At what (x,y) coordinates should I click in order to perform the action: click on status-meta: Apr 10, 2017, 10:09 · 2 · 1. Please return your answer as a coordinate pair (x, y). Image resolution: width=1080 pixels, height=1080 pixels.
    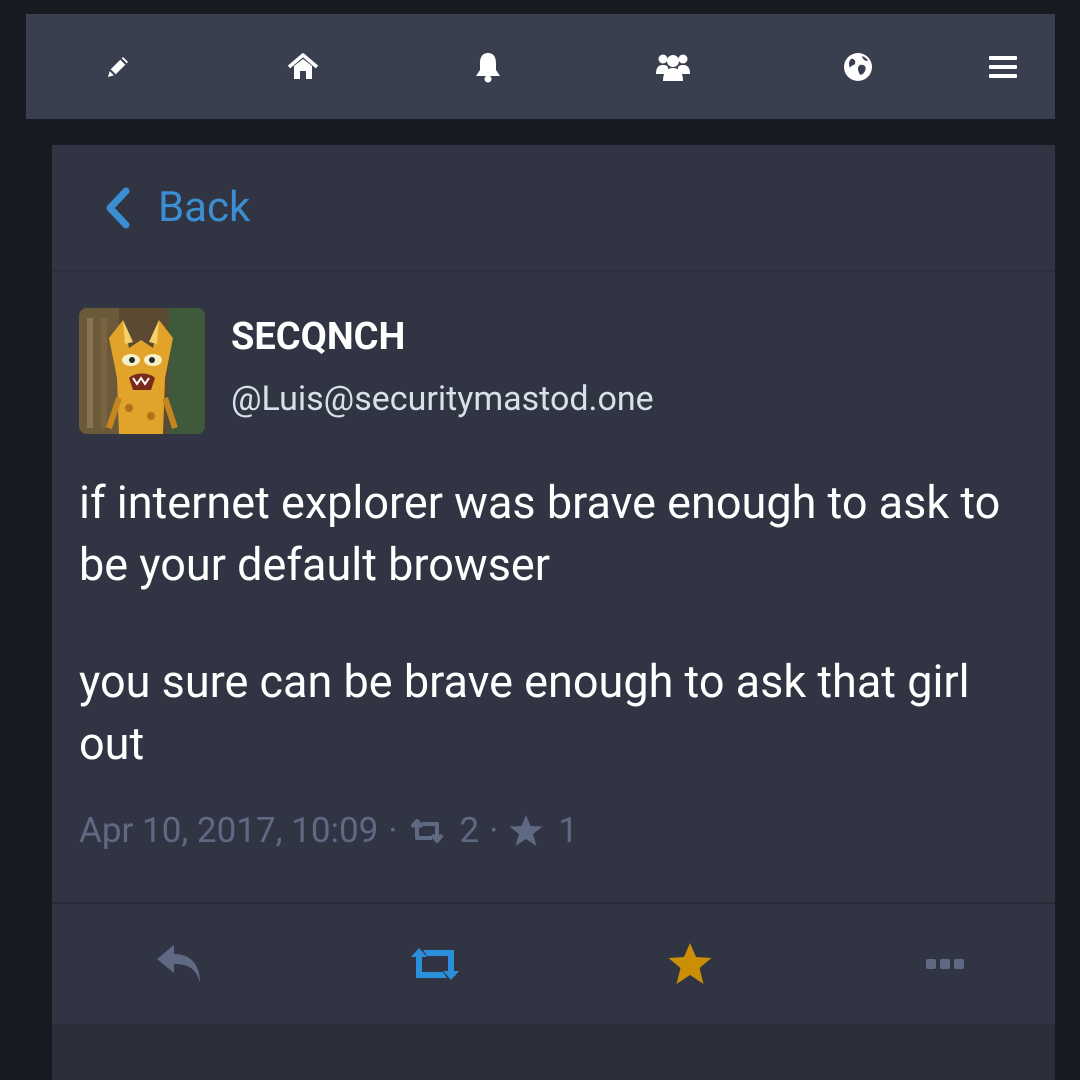
    Looking at the image, I should click on (328, 831).